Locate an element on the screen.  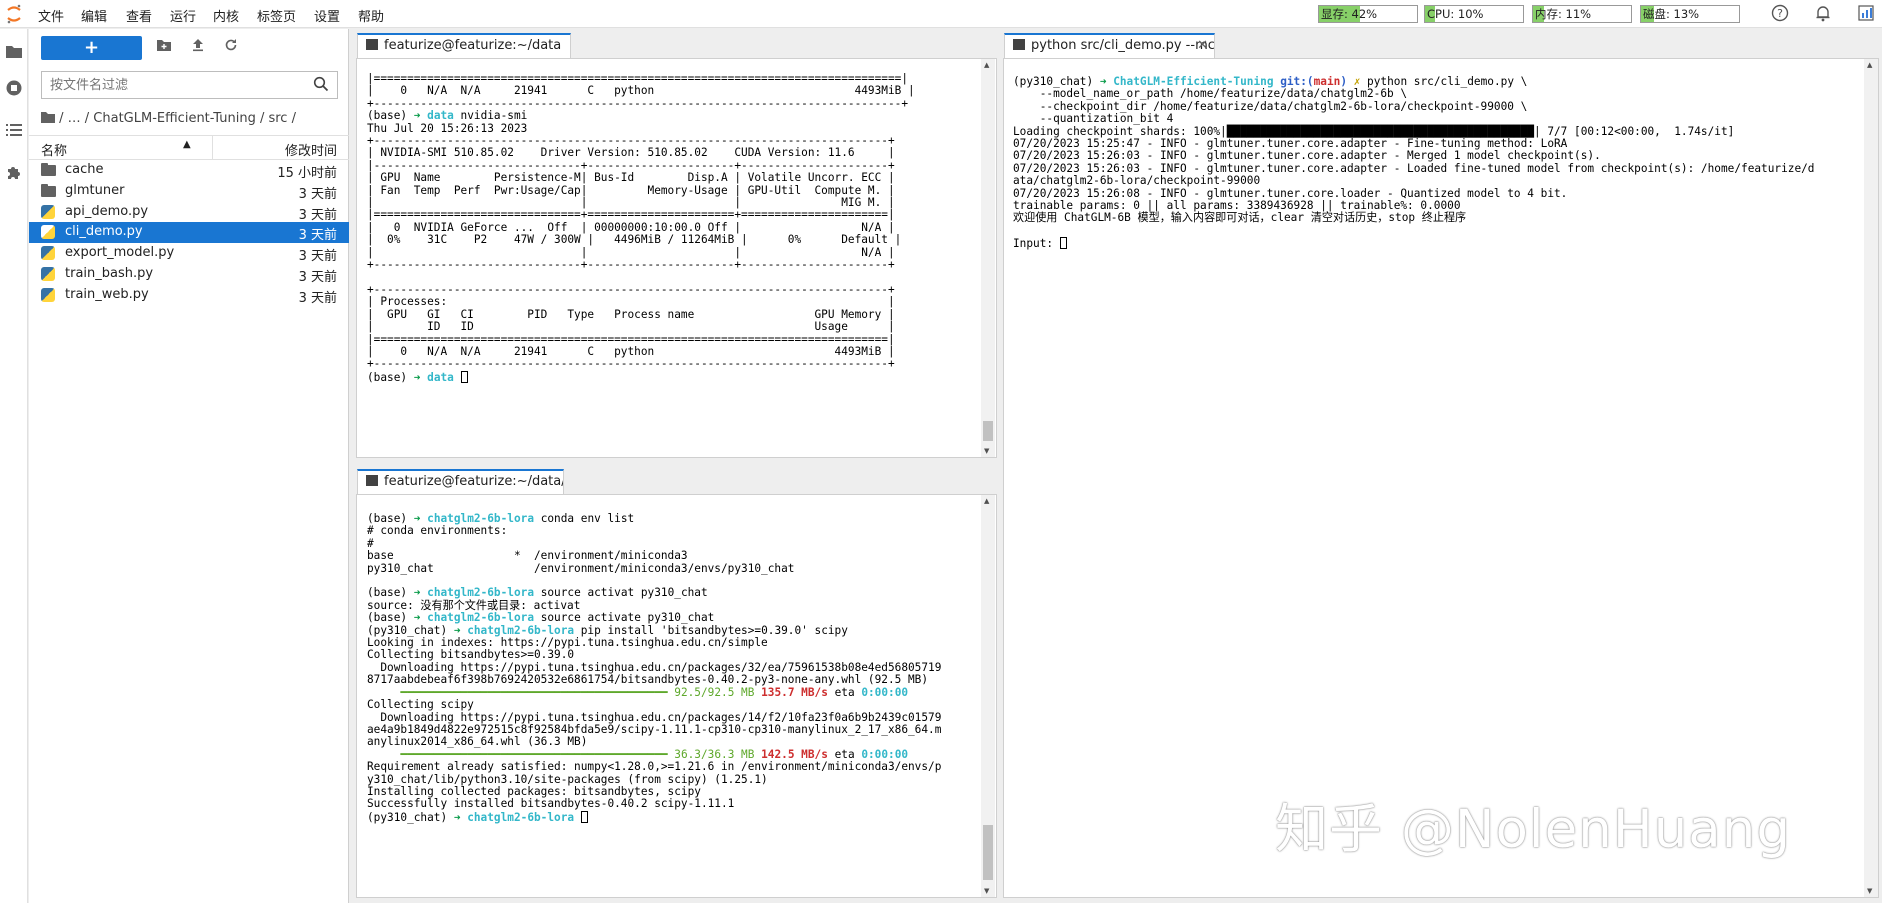
bell-icon is located at coordinates (1823, 14).